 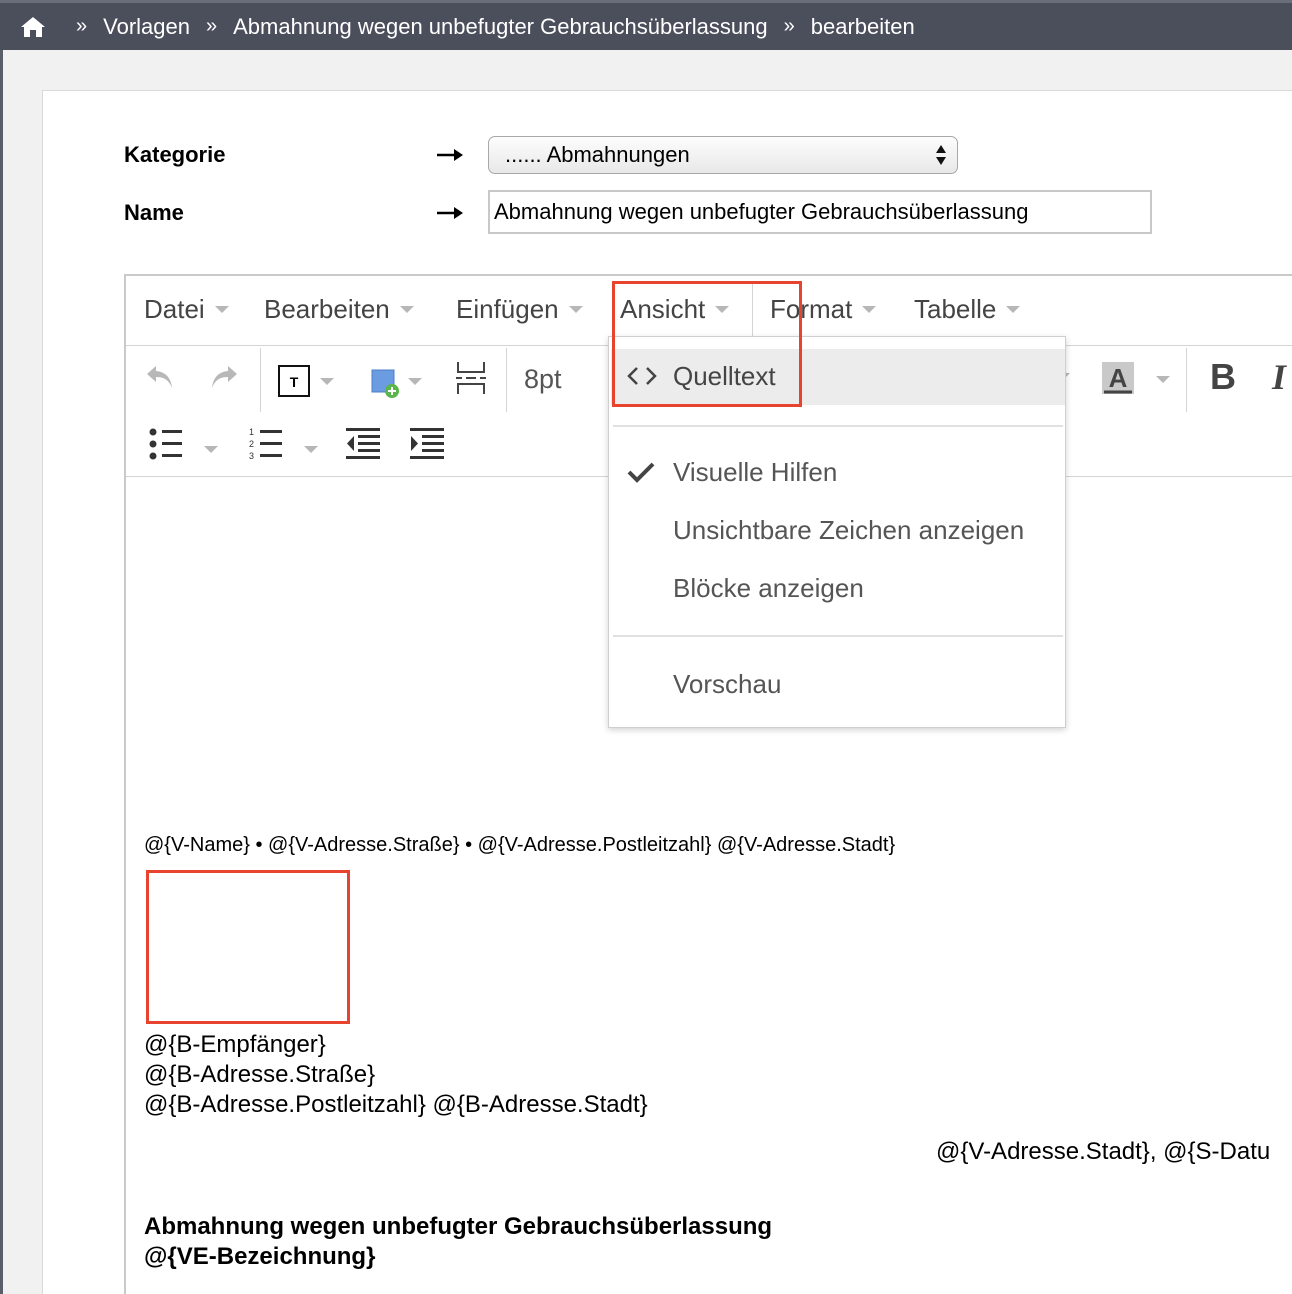 What do you see at coordinates (707, 344) in the screenshot?
I see `ansicht-quelltext-highlight` at bounding box center [707, 344].